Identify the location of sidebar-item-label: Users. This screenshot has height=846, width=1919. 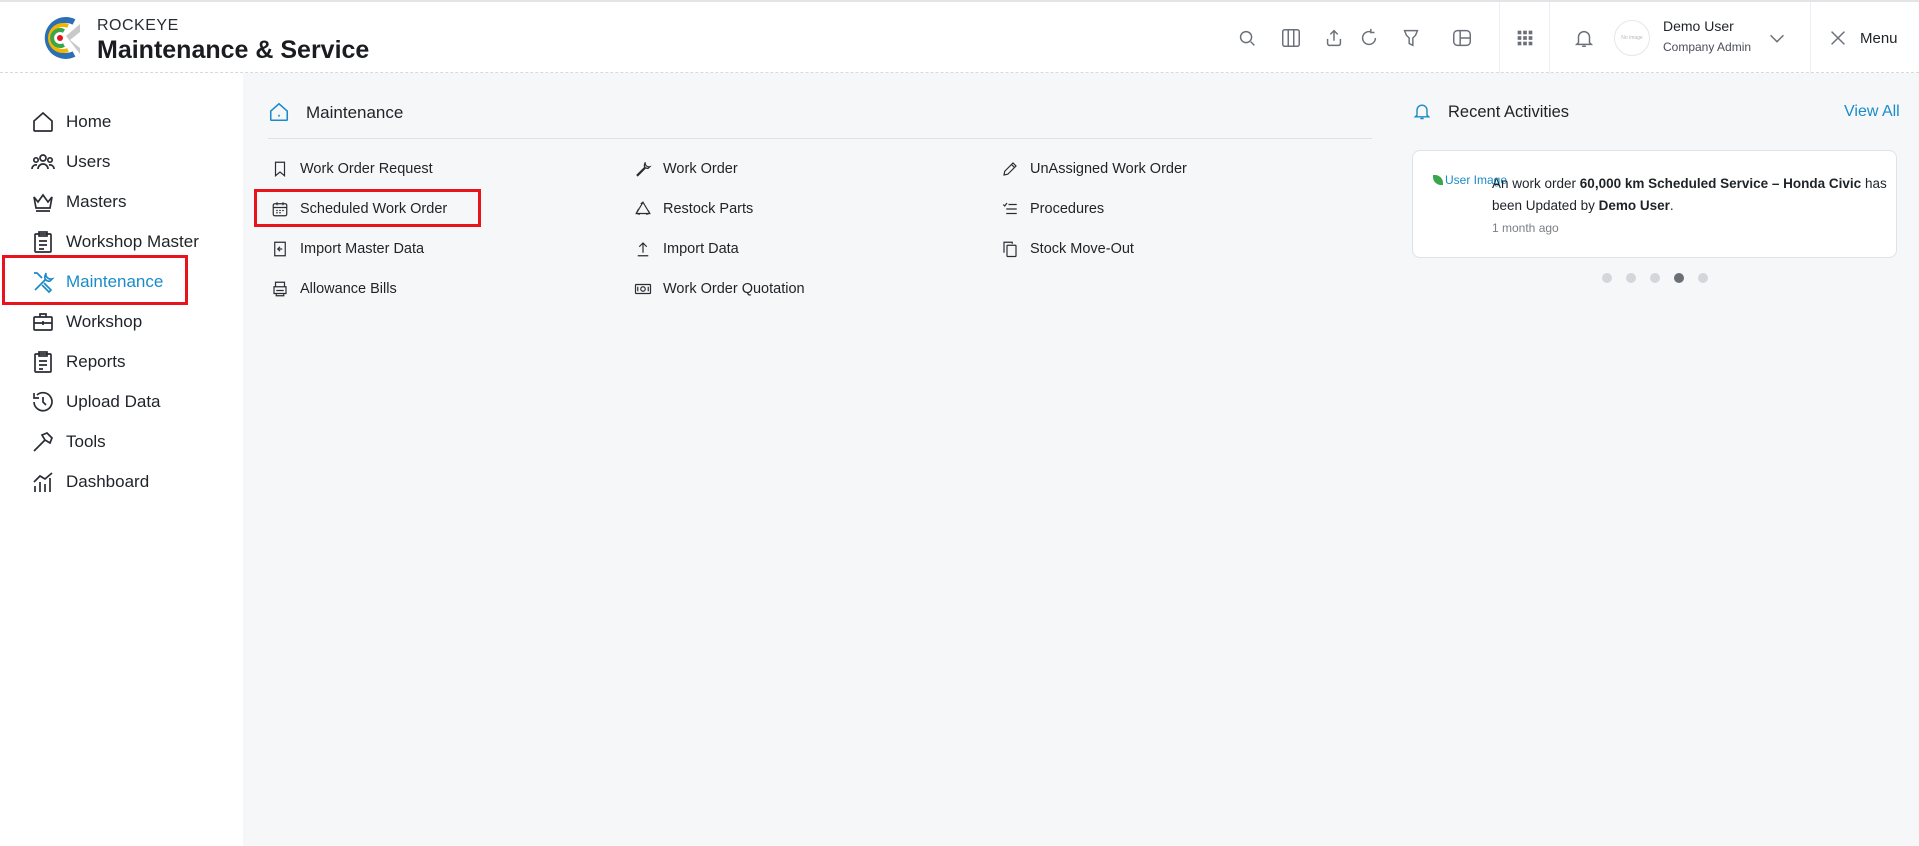
(88, 161).